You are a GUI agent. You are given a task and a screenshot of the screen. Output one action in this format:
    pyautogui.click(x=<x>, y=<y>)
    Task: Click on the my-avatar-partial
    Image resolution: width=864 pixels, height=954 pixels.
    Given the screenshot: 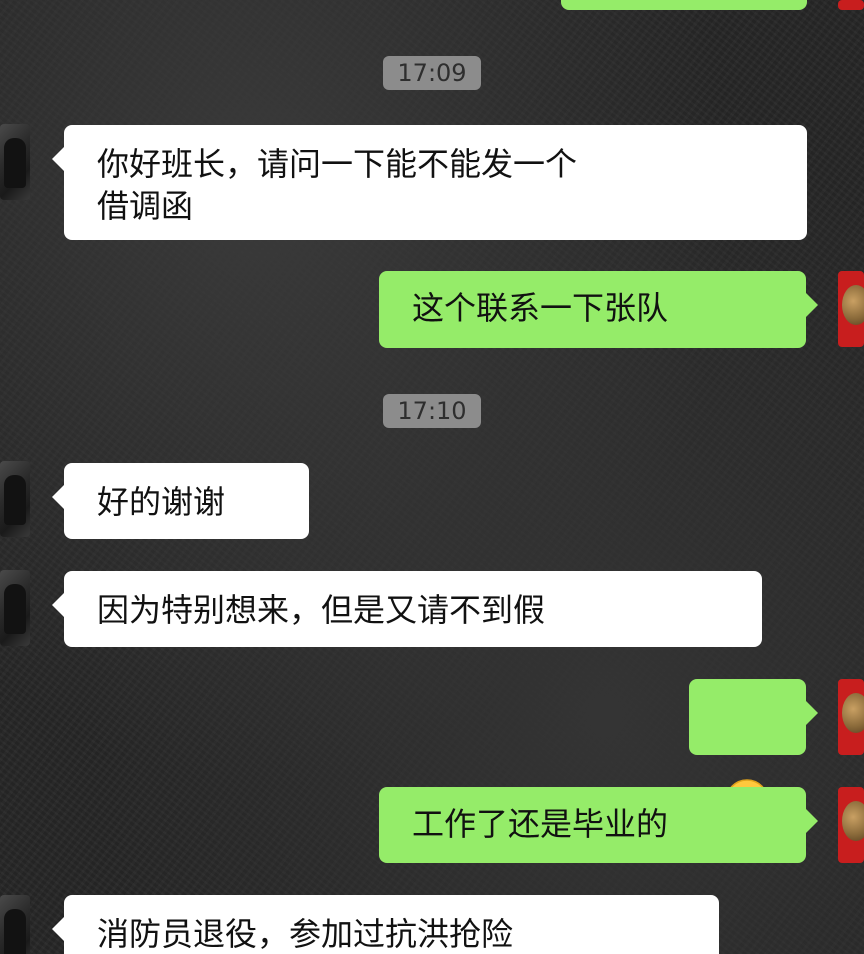 What is the action you would take?
    pyautogui.click(x=851, y=5)
    